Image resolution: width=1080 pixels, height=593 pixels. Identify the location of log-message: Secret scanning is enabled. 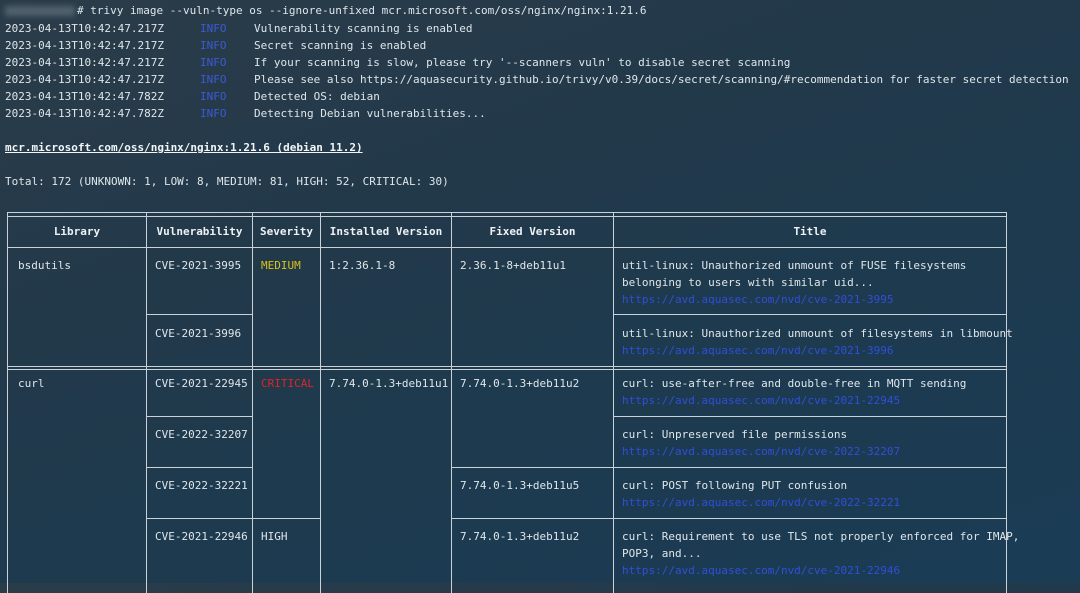
(340, 45).